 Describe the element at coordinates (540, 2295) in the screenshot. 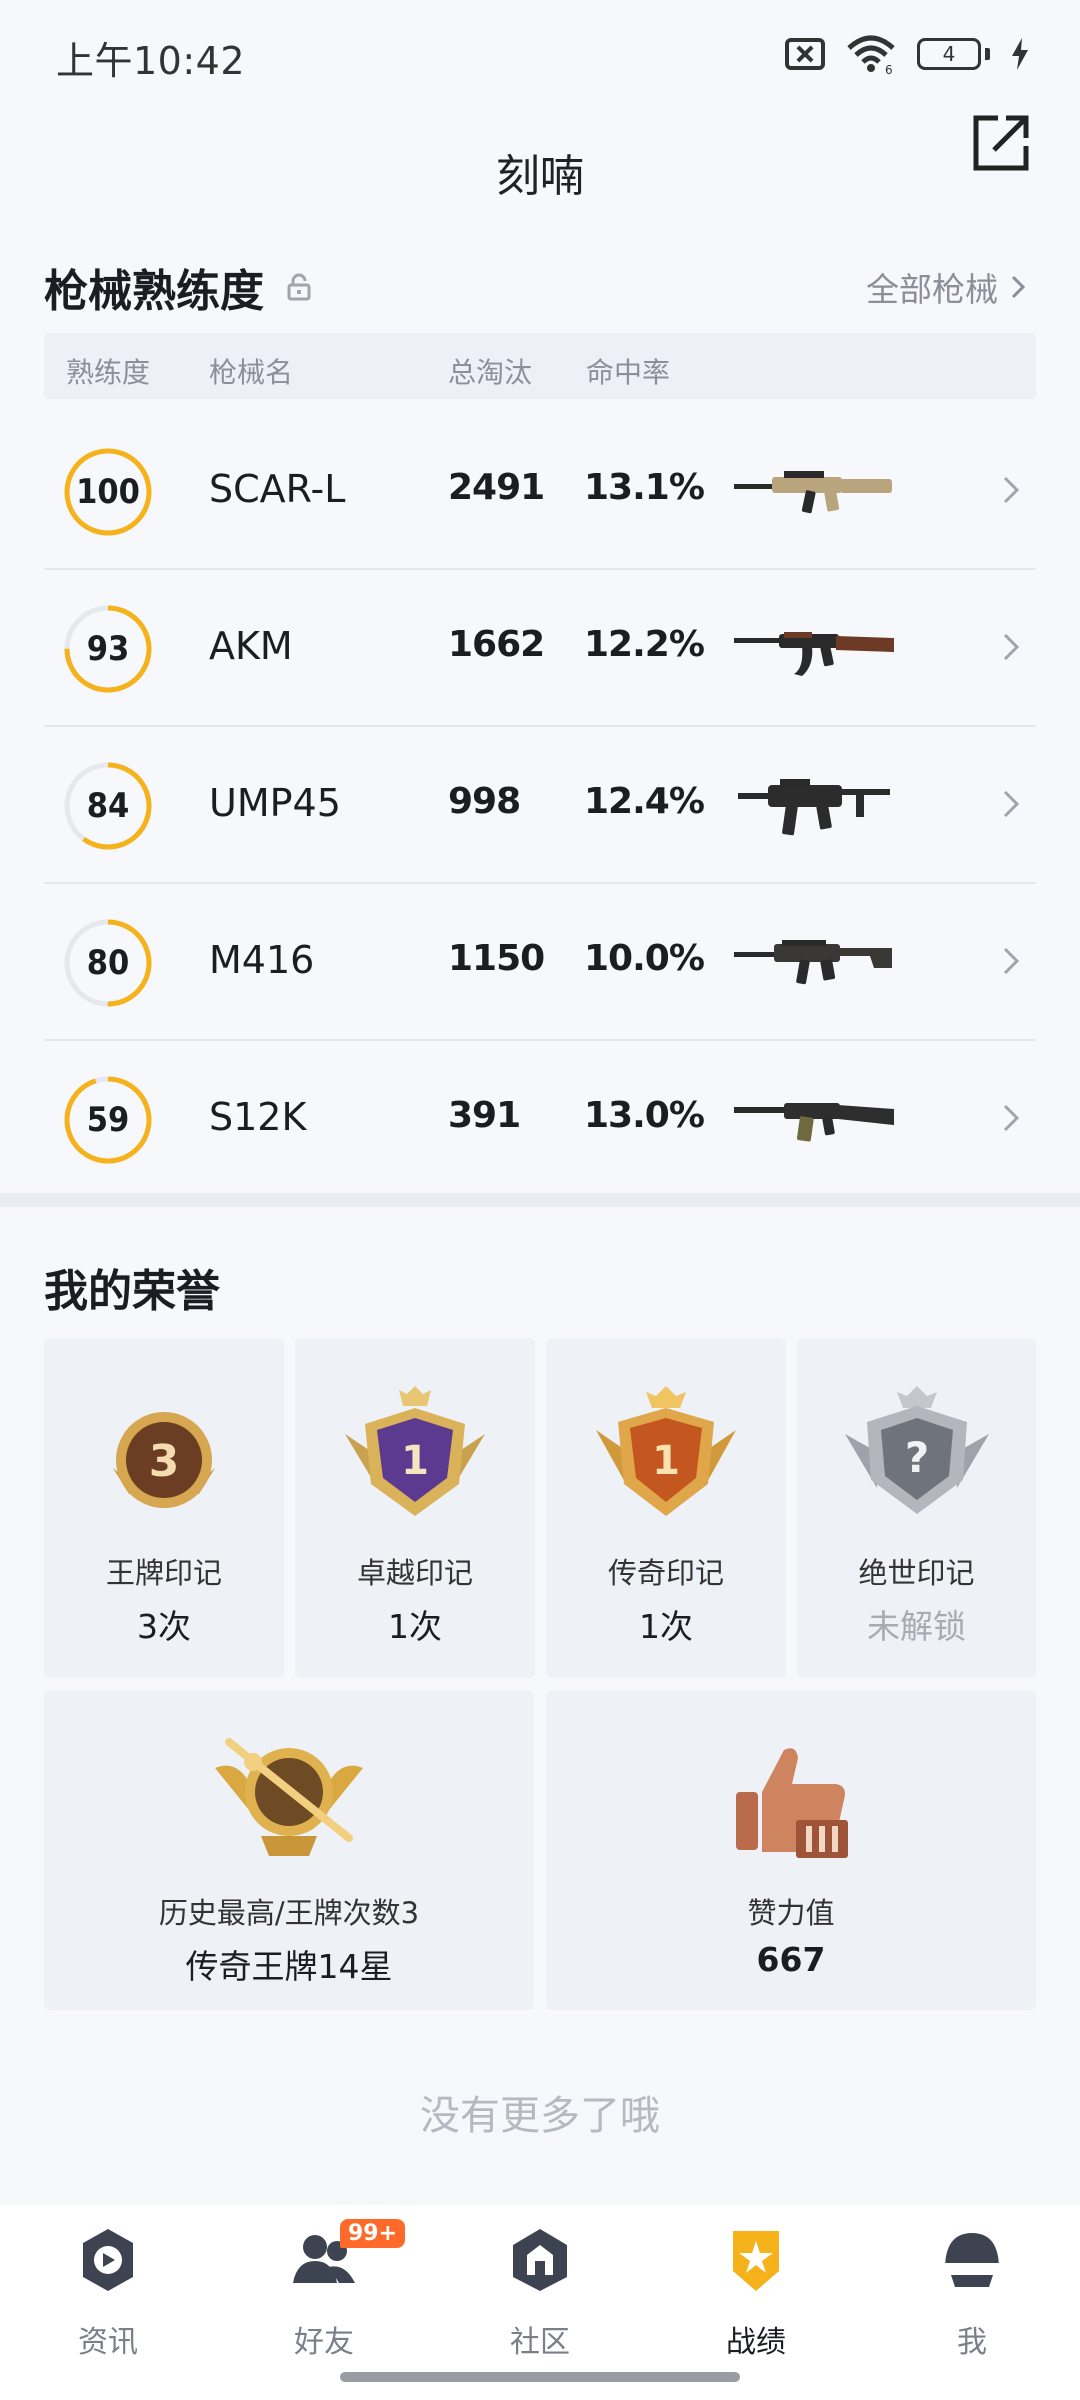

I see `nav-community: 社区` at that location.